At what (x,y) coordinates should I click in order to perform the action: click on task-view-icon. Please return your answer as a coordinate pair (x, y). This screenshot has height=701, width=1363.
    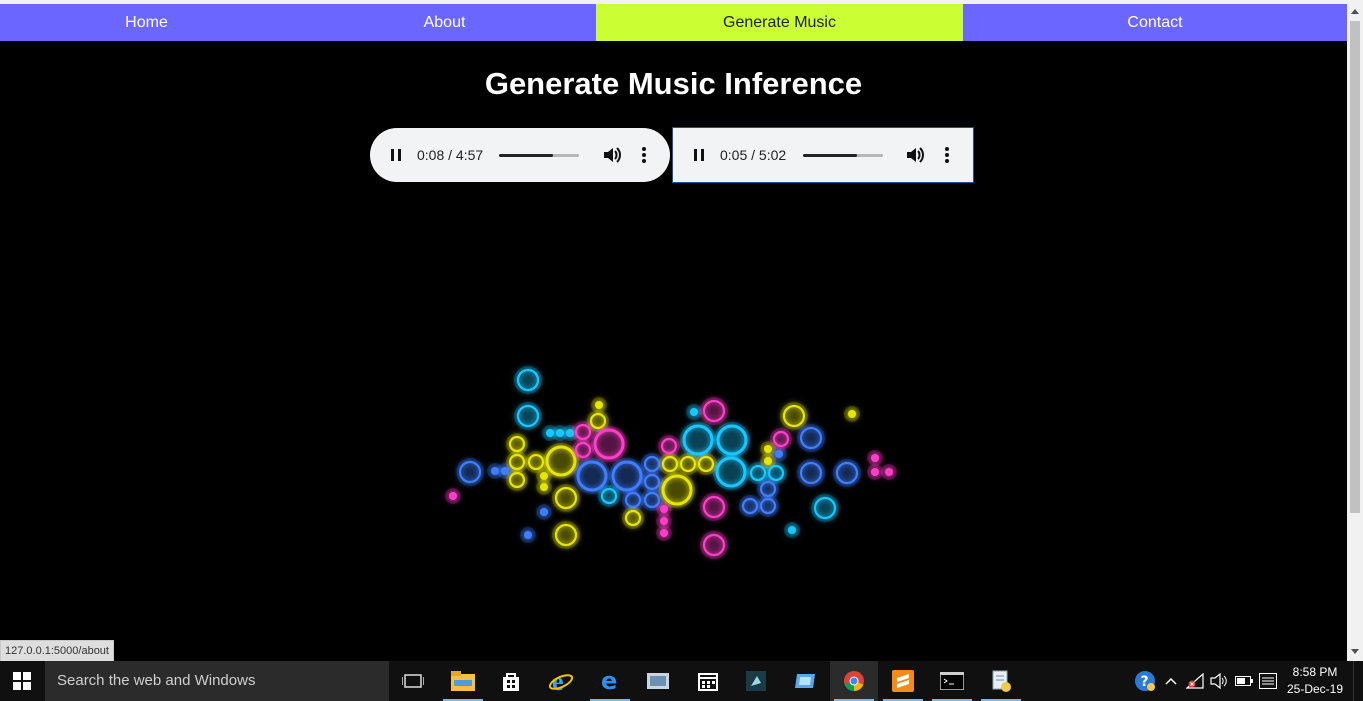
    Looking at the image, I should click on (413, 681).